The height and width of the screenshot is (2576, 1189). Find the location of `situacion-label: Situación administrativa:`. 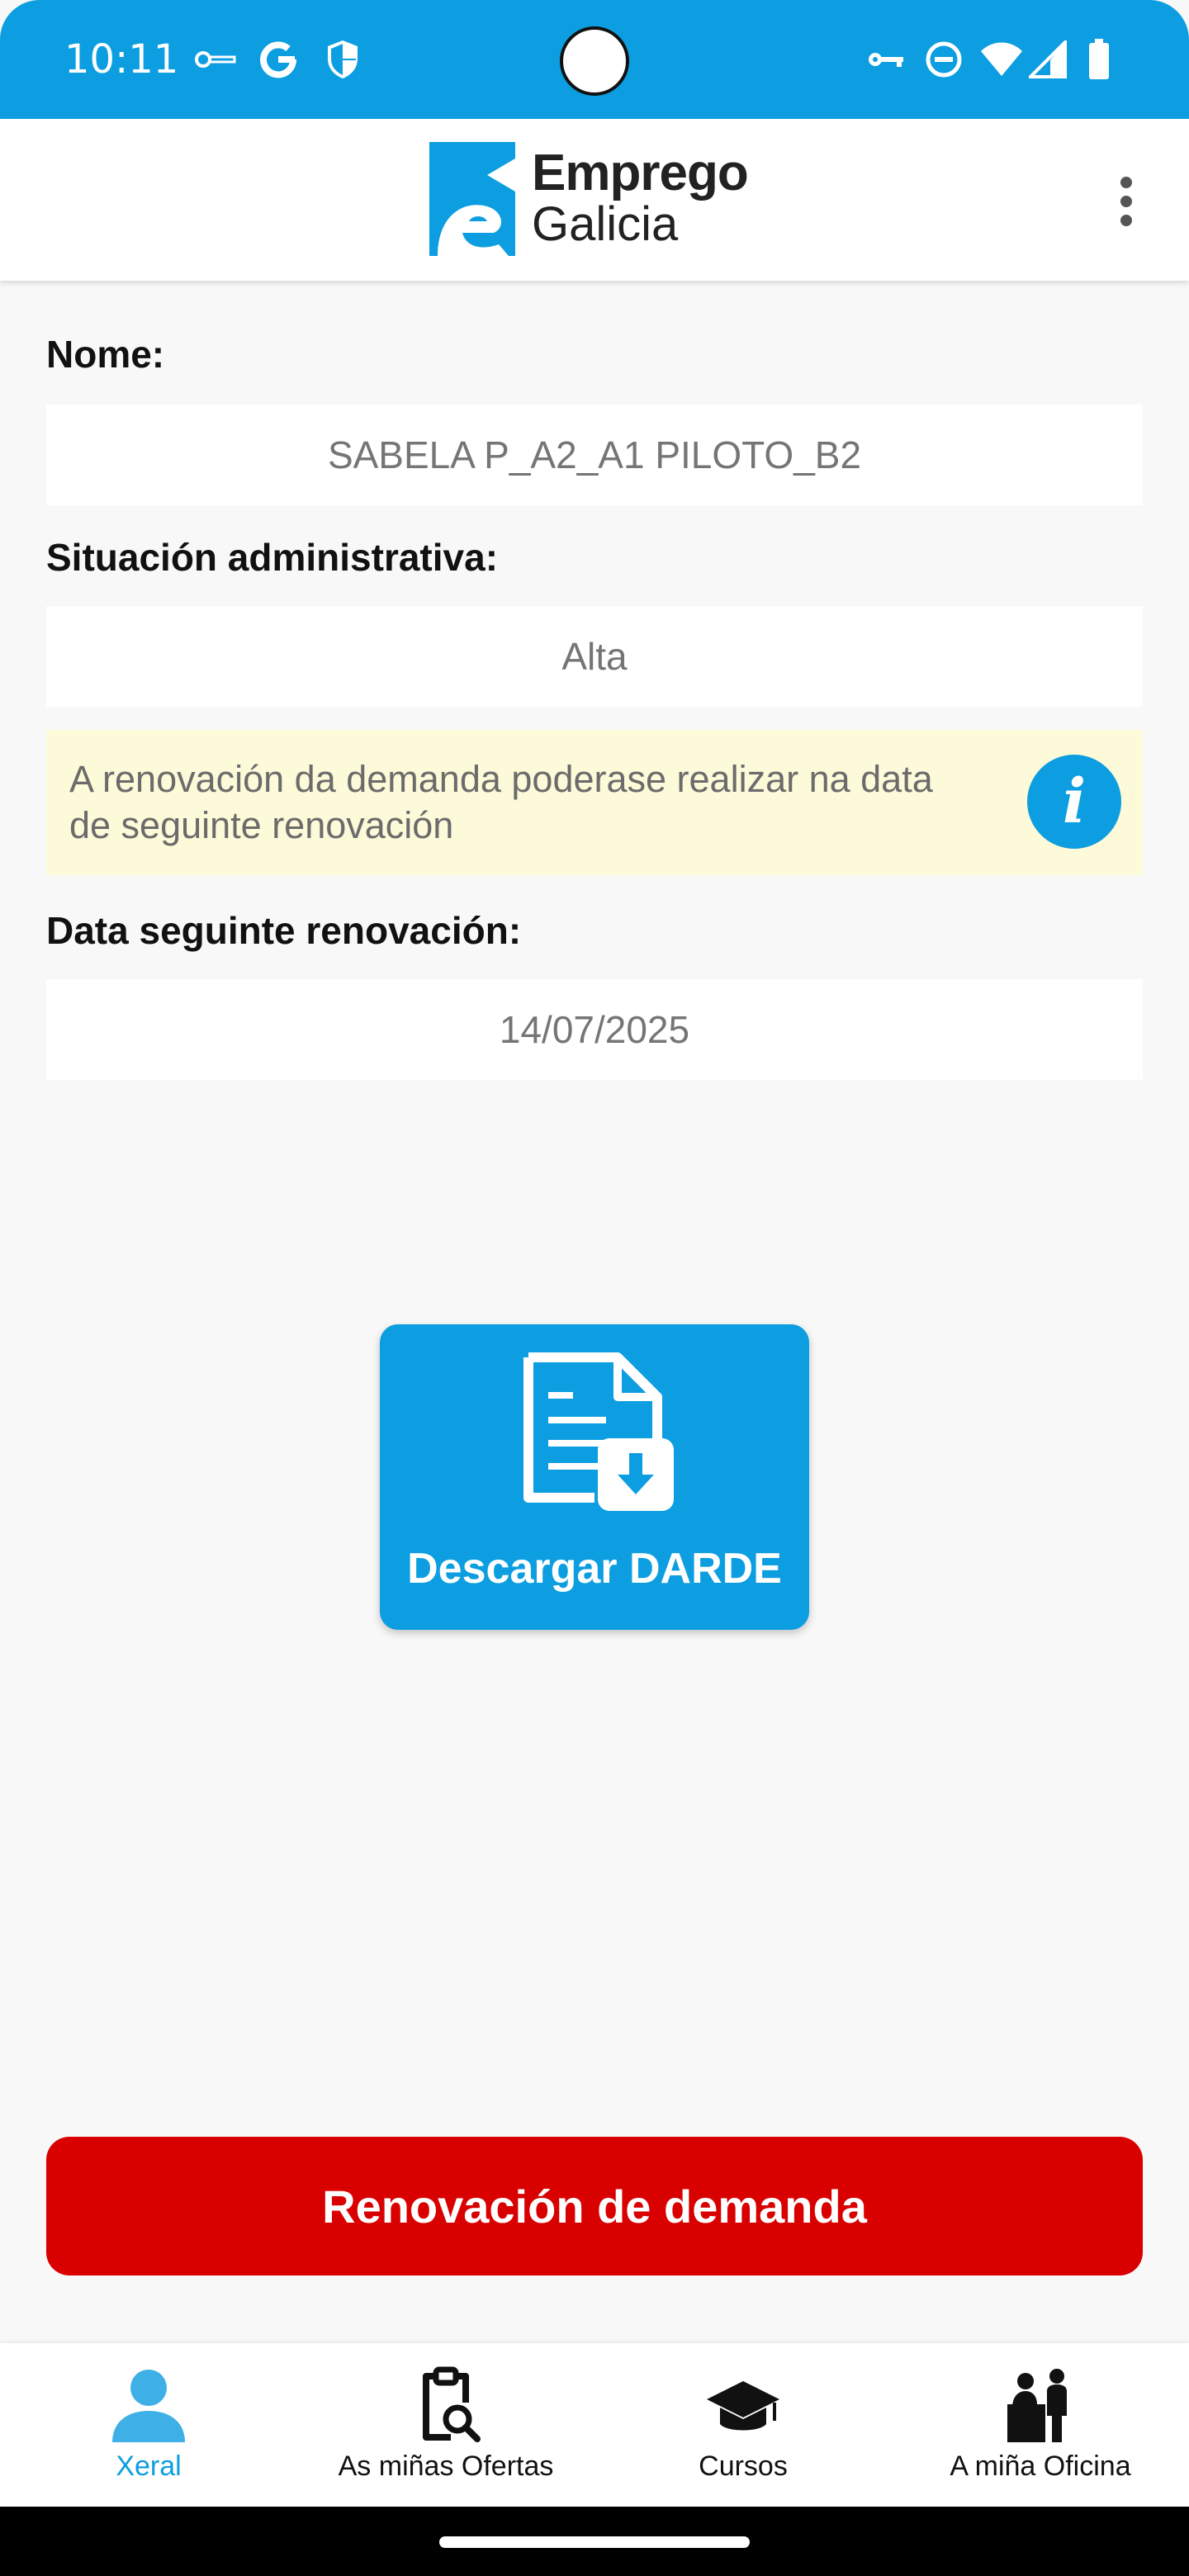

situacion-label: Situación administrativa: is located at coordinates (272, 557).